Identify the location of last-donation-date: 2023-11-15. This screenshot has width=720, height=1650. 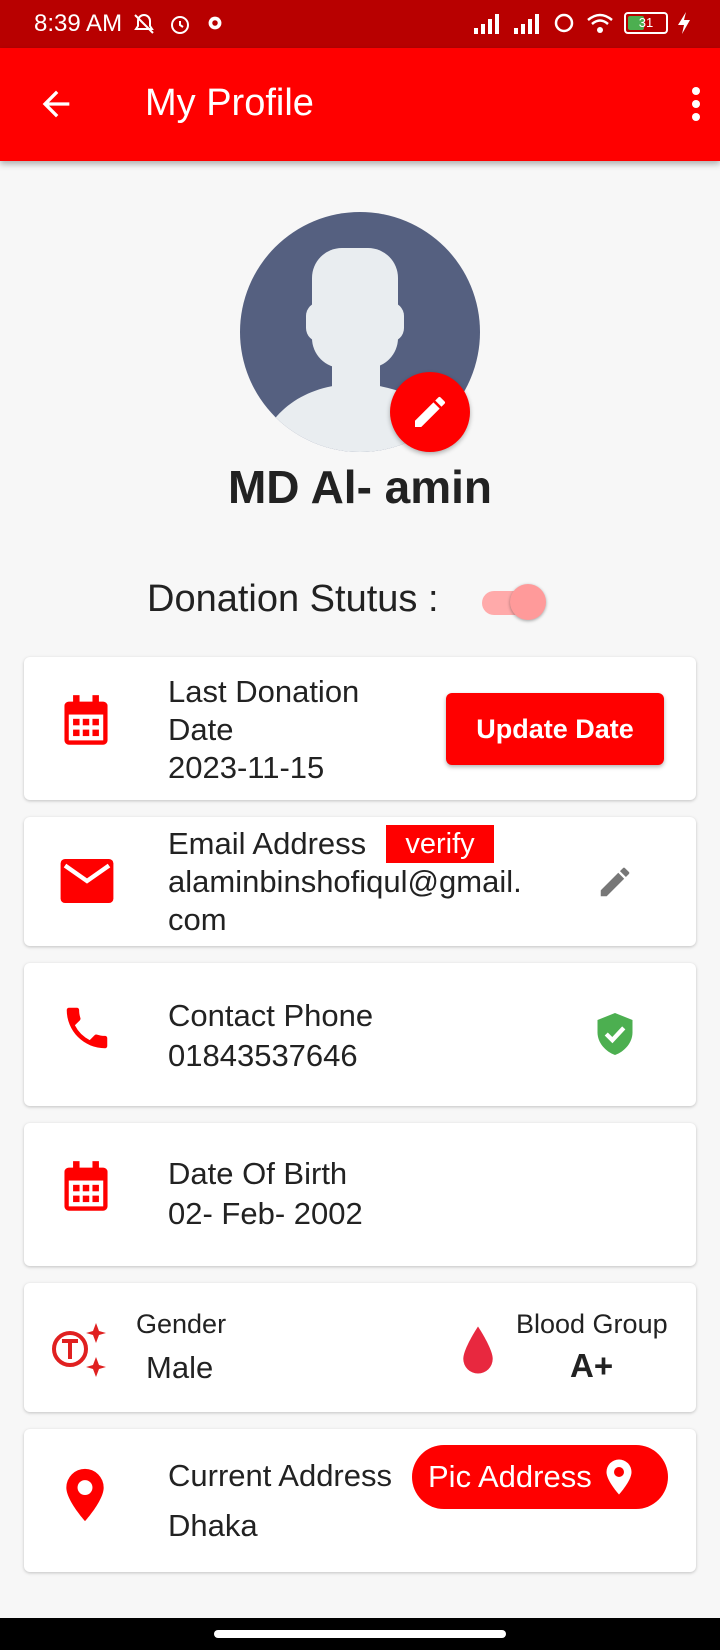
(246, 767).